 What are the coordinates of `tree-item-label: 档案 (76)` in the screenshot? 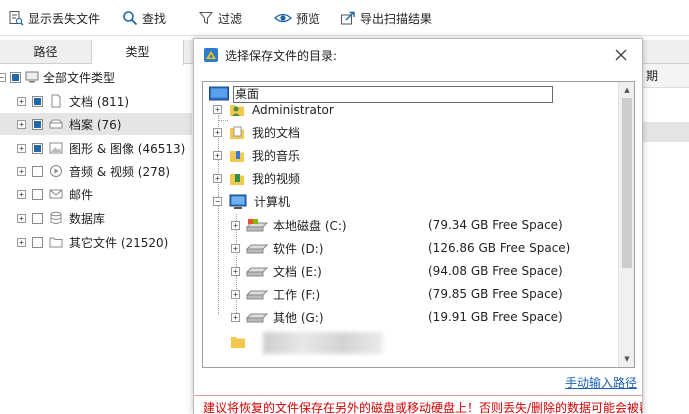 It's located at (95, 124).